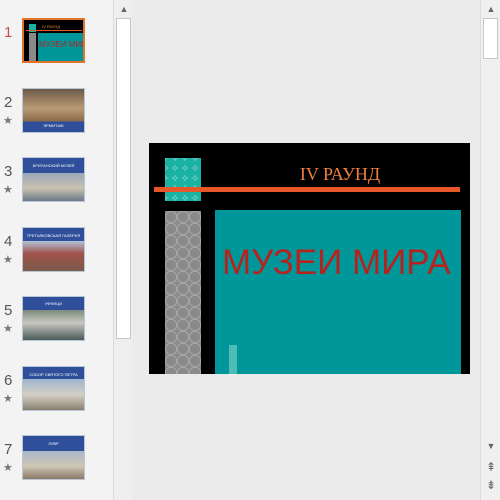  I want to click on thumb-caption: ЛУВР, so click(53, 443).